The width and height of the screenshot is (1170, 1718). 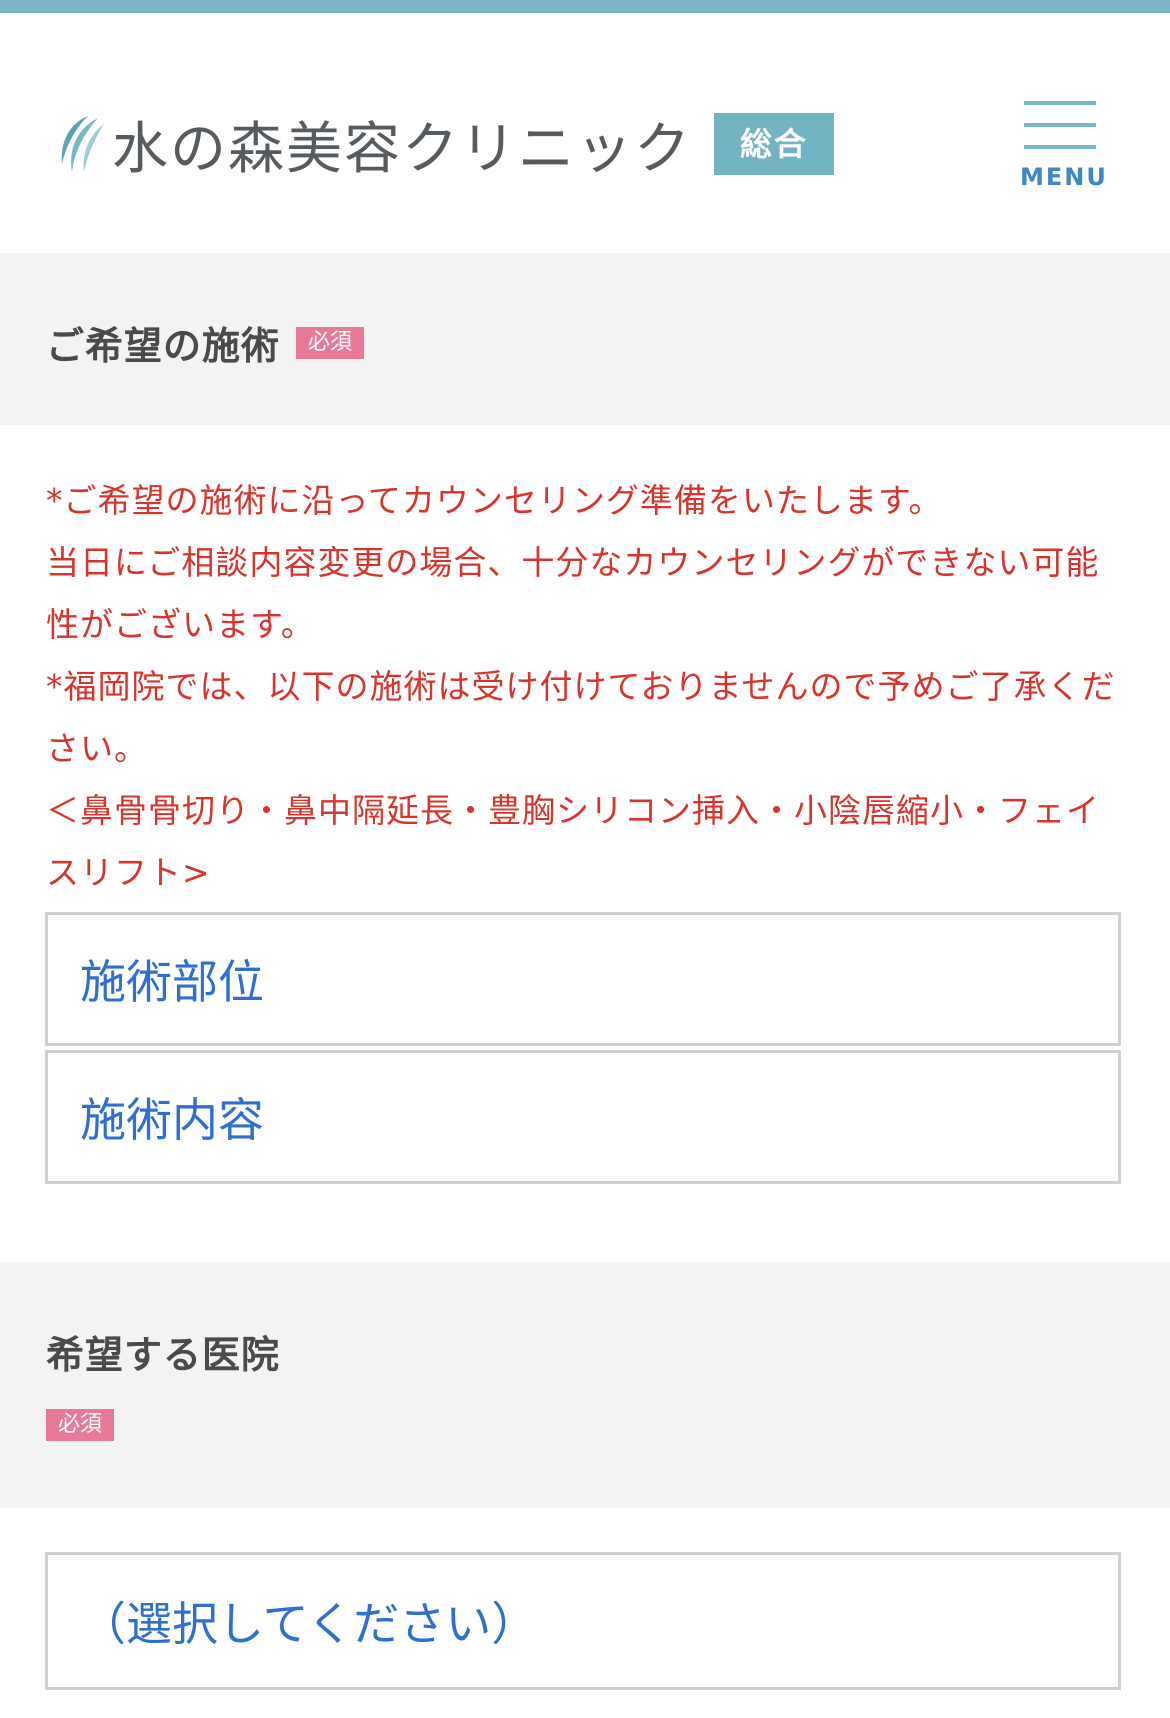 What do you see at coordinates (585, 6) in the screenshot?
I see `top-accent-bar` at bounding box center [585, 6].